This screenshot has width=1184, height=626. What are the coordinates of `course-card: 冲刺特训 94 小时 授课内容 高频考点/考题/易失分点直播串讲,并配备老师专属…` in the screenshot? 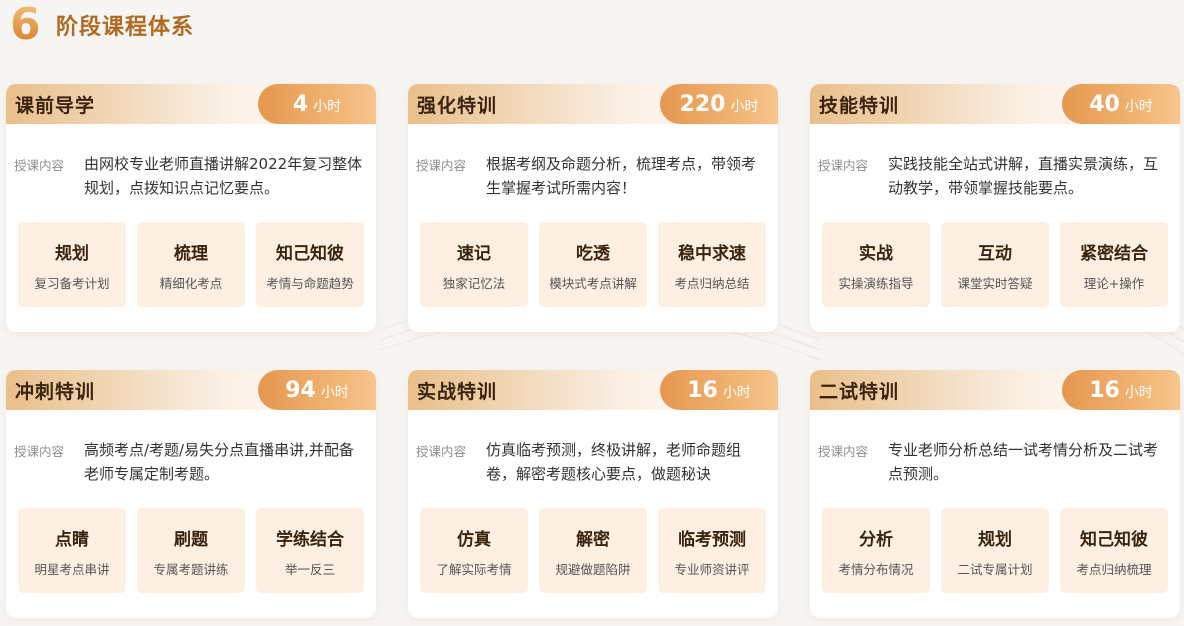 It's located at (191, 494).